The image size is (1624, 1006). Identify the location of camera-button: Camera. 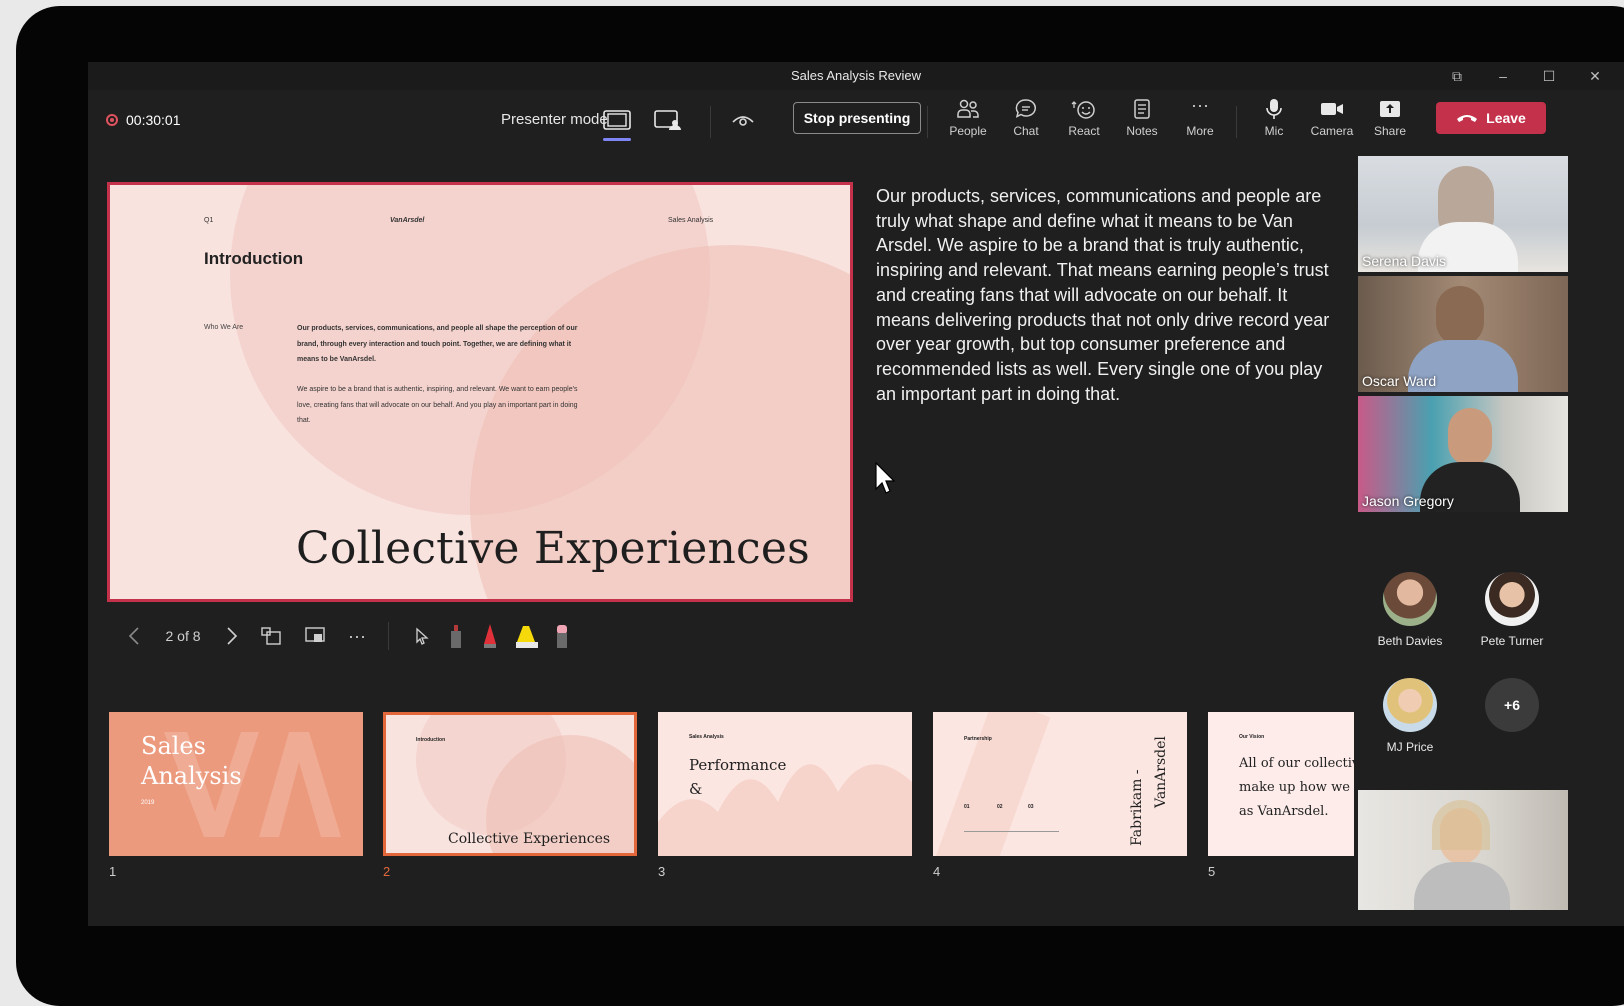
(1332, 122).